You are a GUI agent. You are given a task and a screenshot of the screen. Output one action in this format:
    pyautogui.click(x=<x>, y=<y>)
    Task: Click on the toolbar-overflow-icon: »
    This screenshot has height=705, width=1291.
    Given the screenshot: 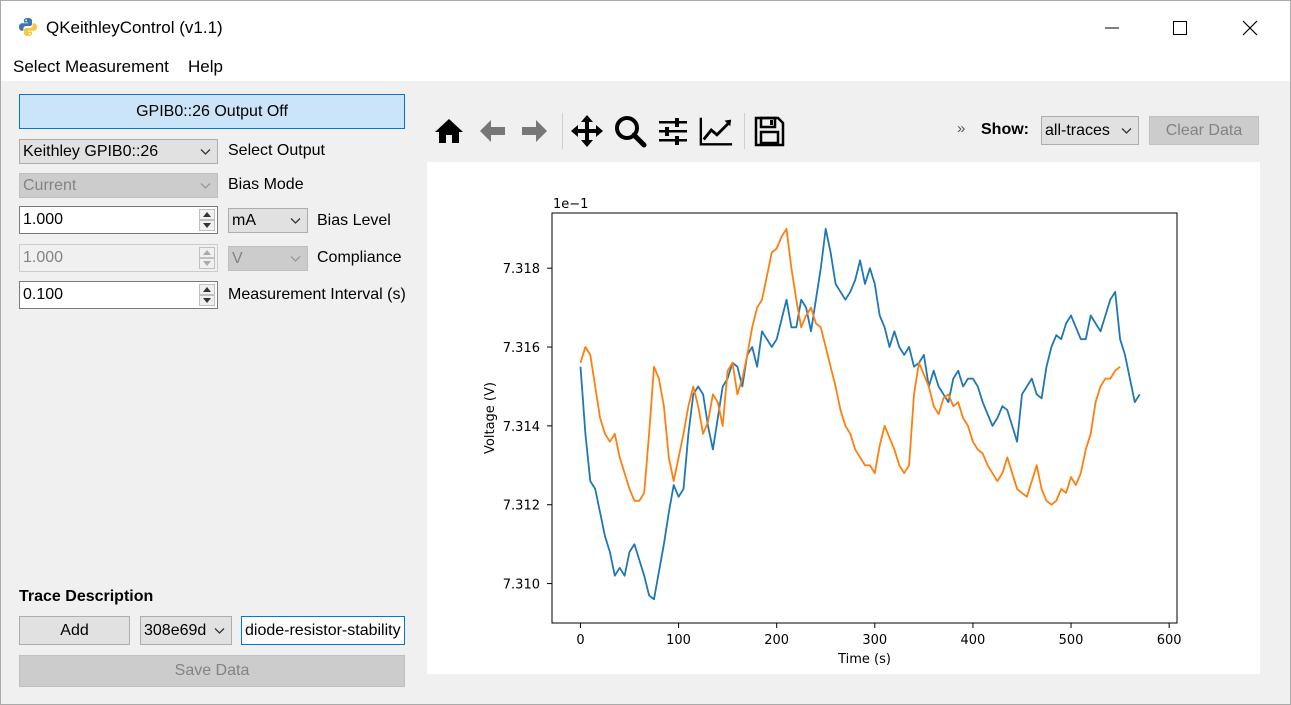 What is the action you would take?
    pyautogui.click(x=961, y=128)
    